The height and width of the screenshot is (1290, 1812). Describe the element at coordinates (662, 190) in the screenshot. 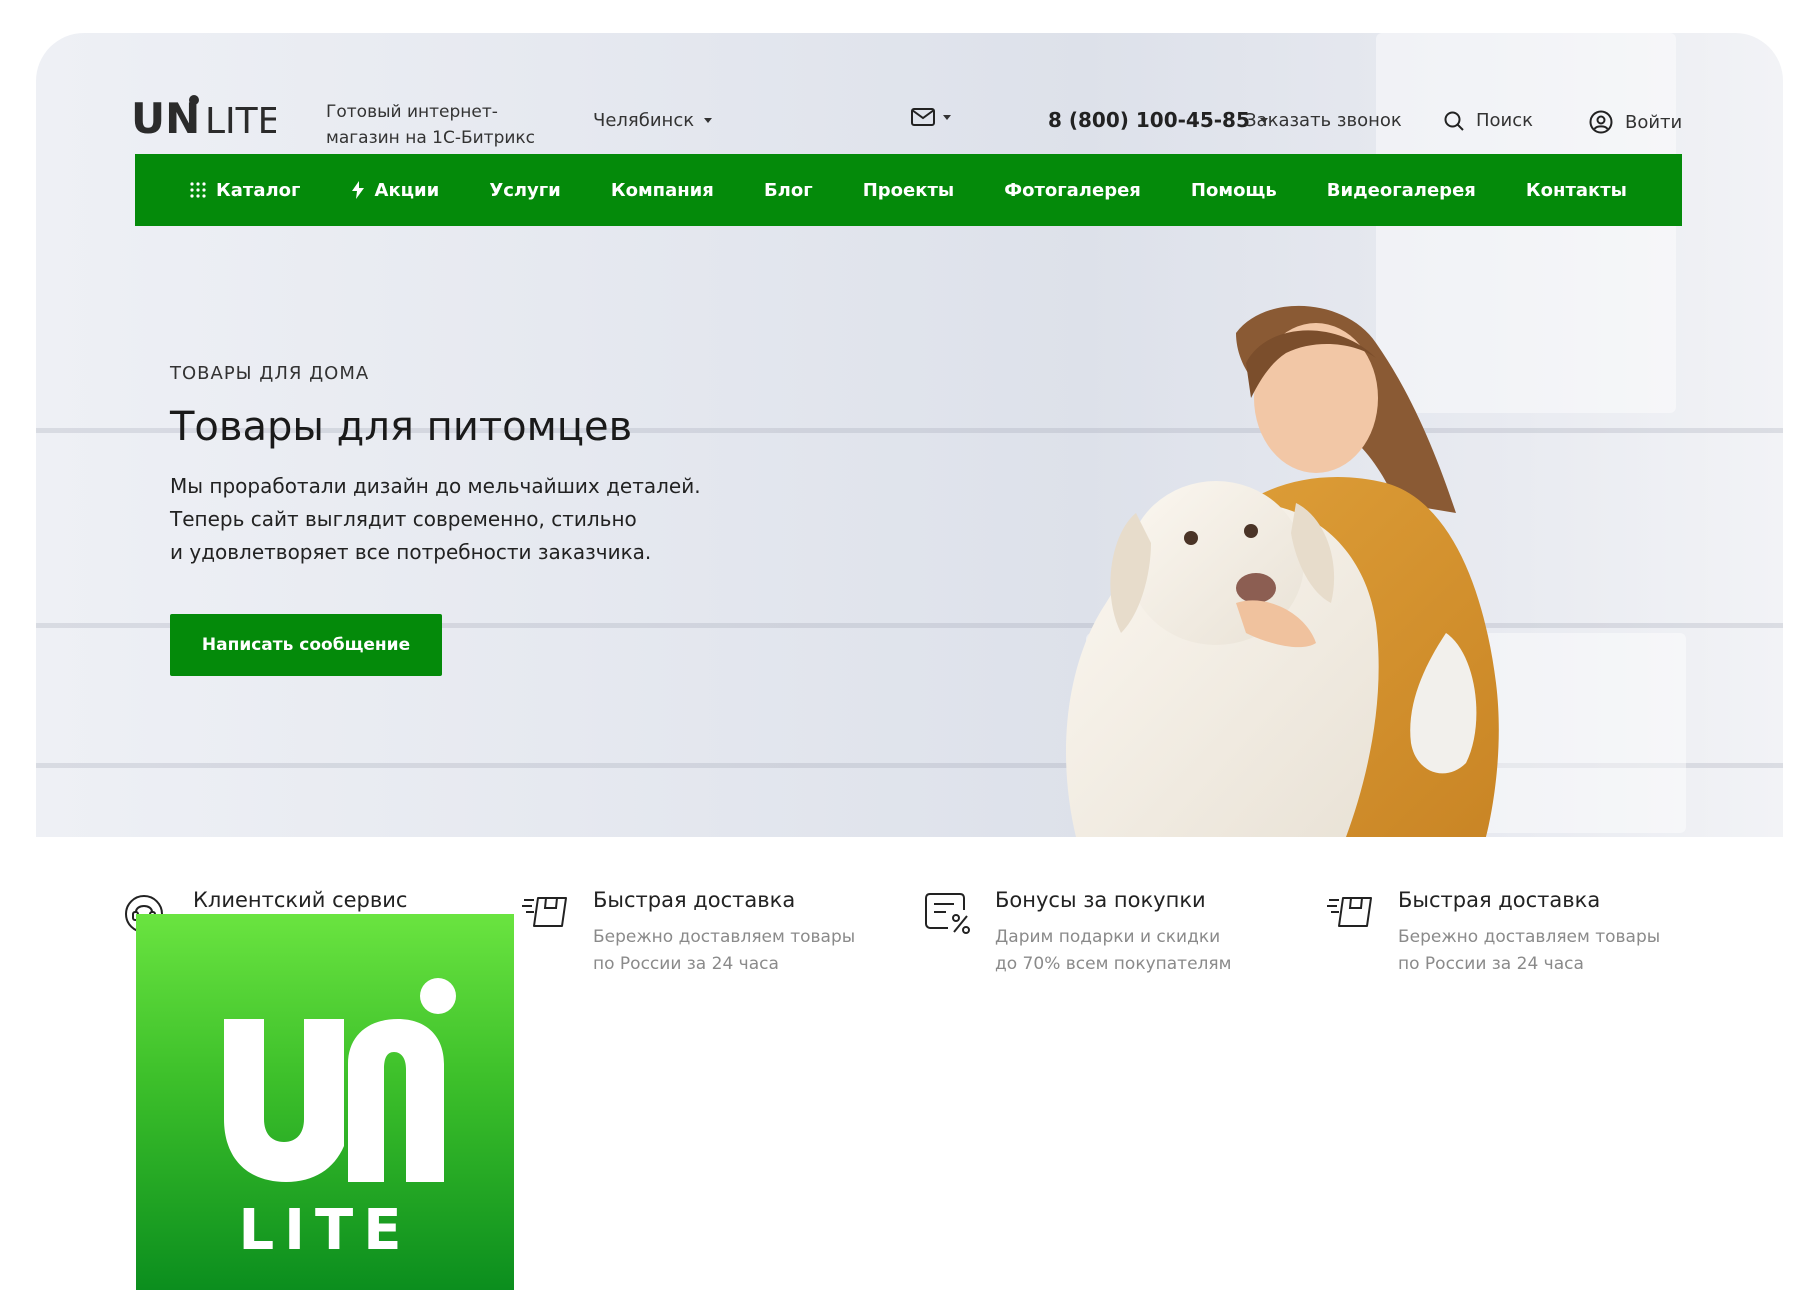

I see `nav-item-company: Компания` at that location.